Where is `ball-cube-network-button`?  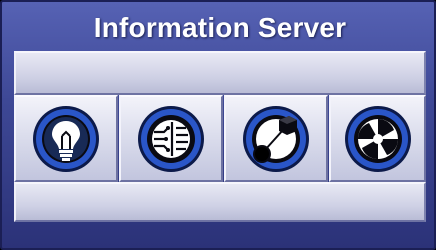
ball-cube-network-button is located at coordinates (276, 138).